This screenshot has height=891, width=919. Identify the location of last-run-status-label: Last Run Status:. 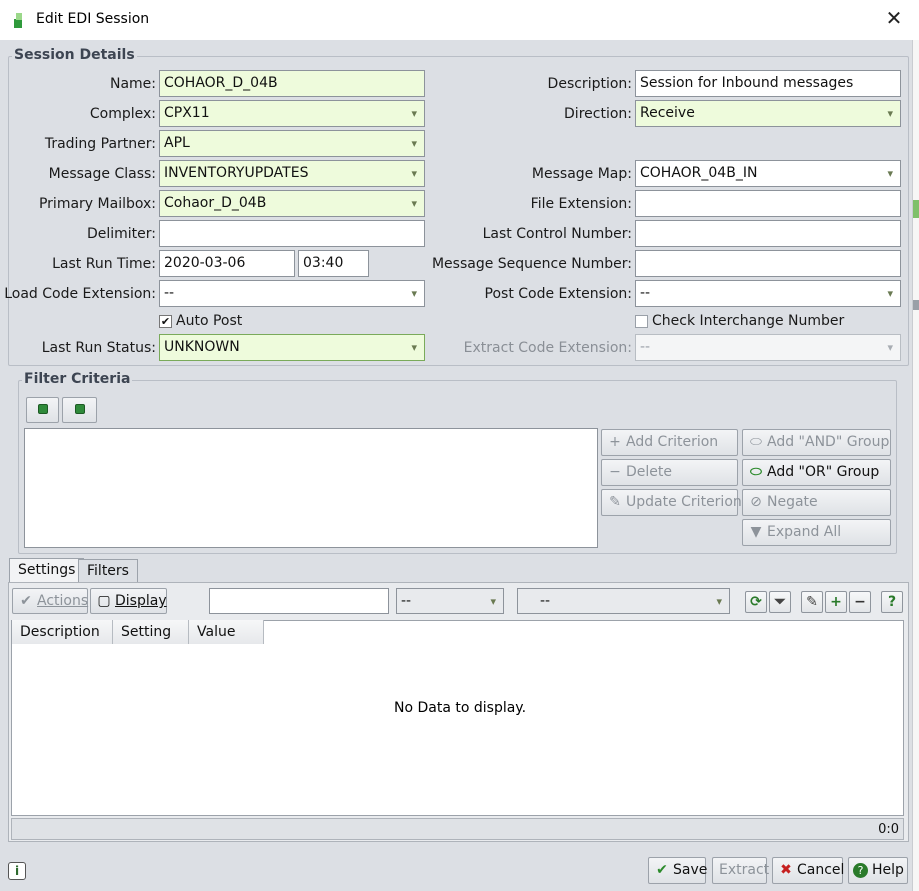
(98, 348).